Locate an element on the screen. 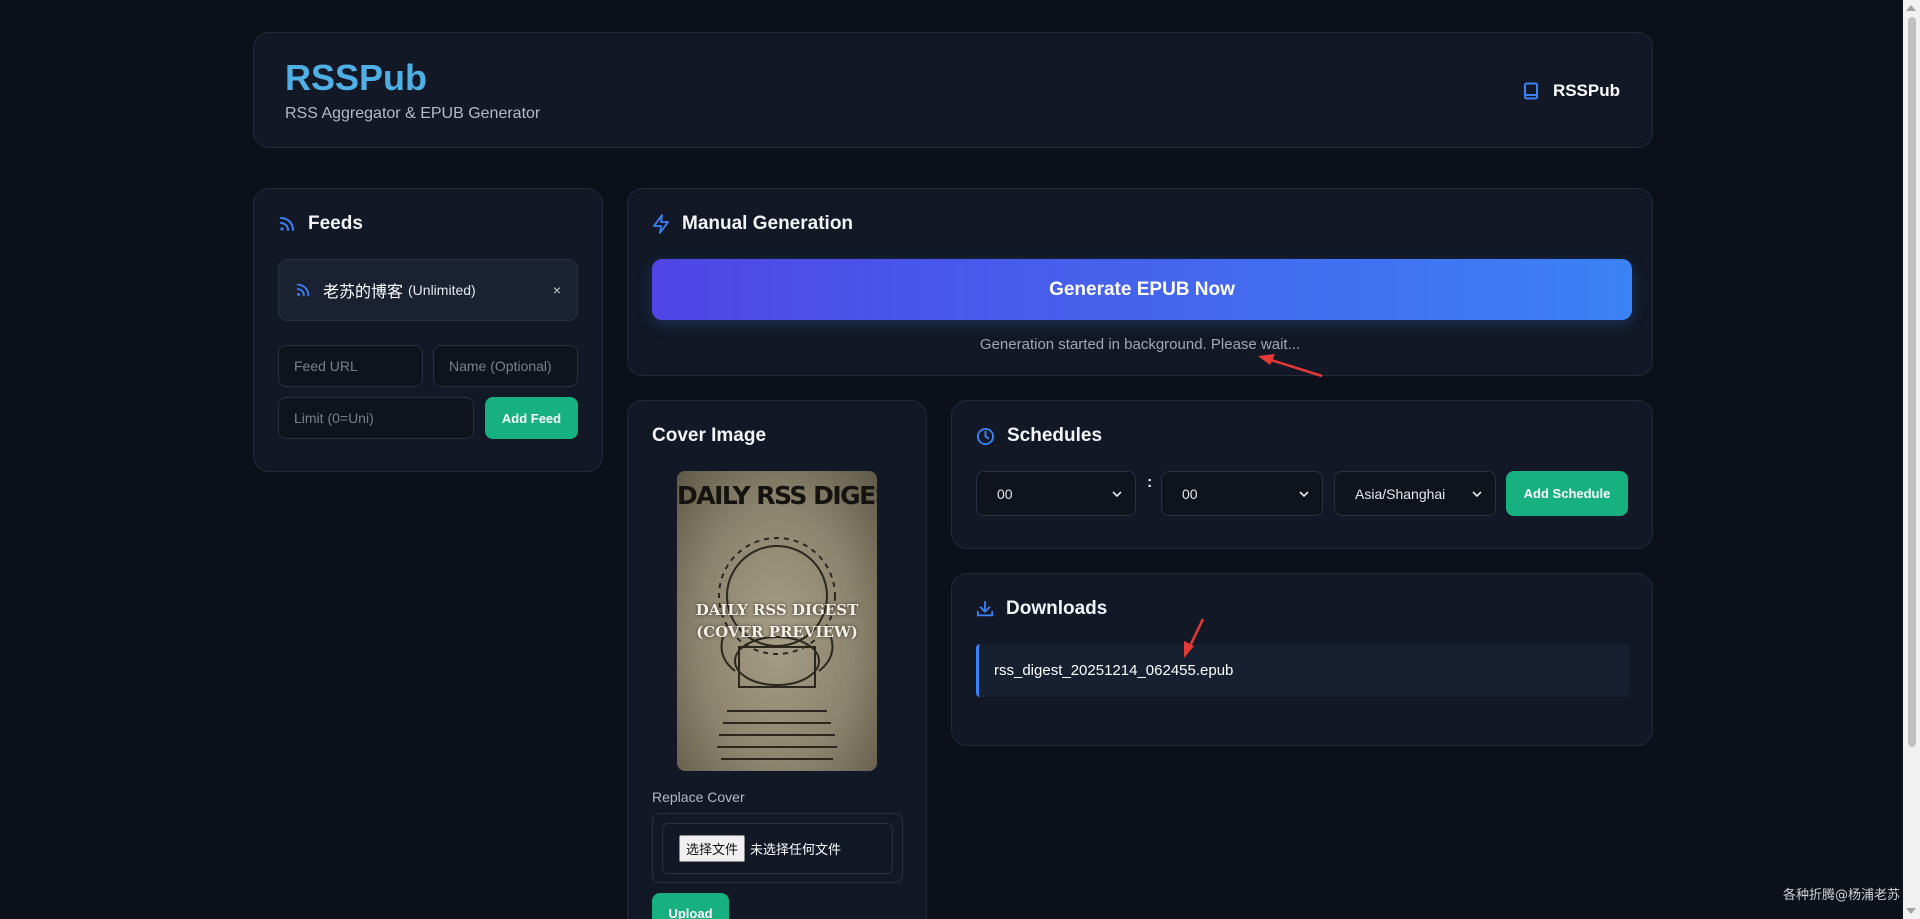 This screenshot has width=1920, height=919. timezone-select: Asia/Shanghai is located at coordinates (1415, 493).